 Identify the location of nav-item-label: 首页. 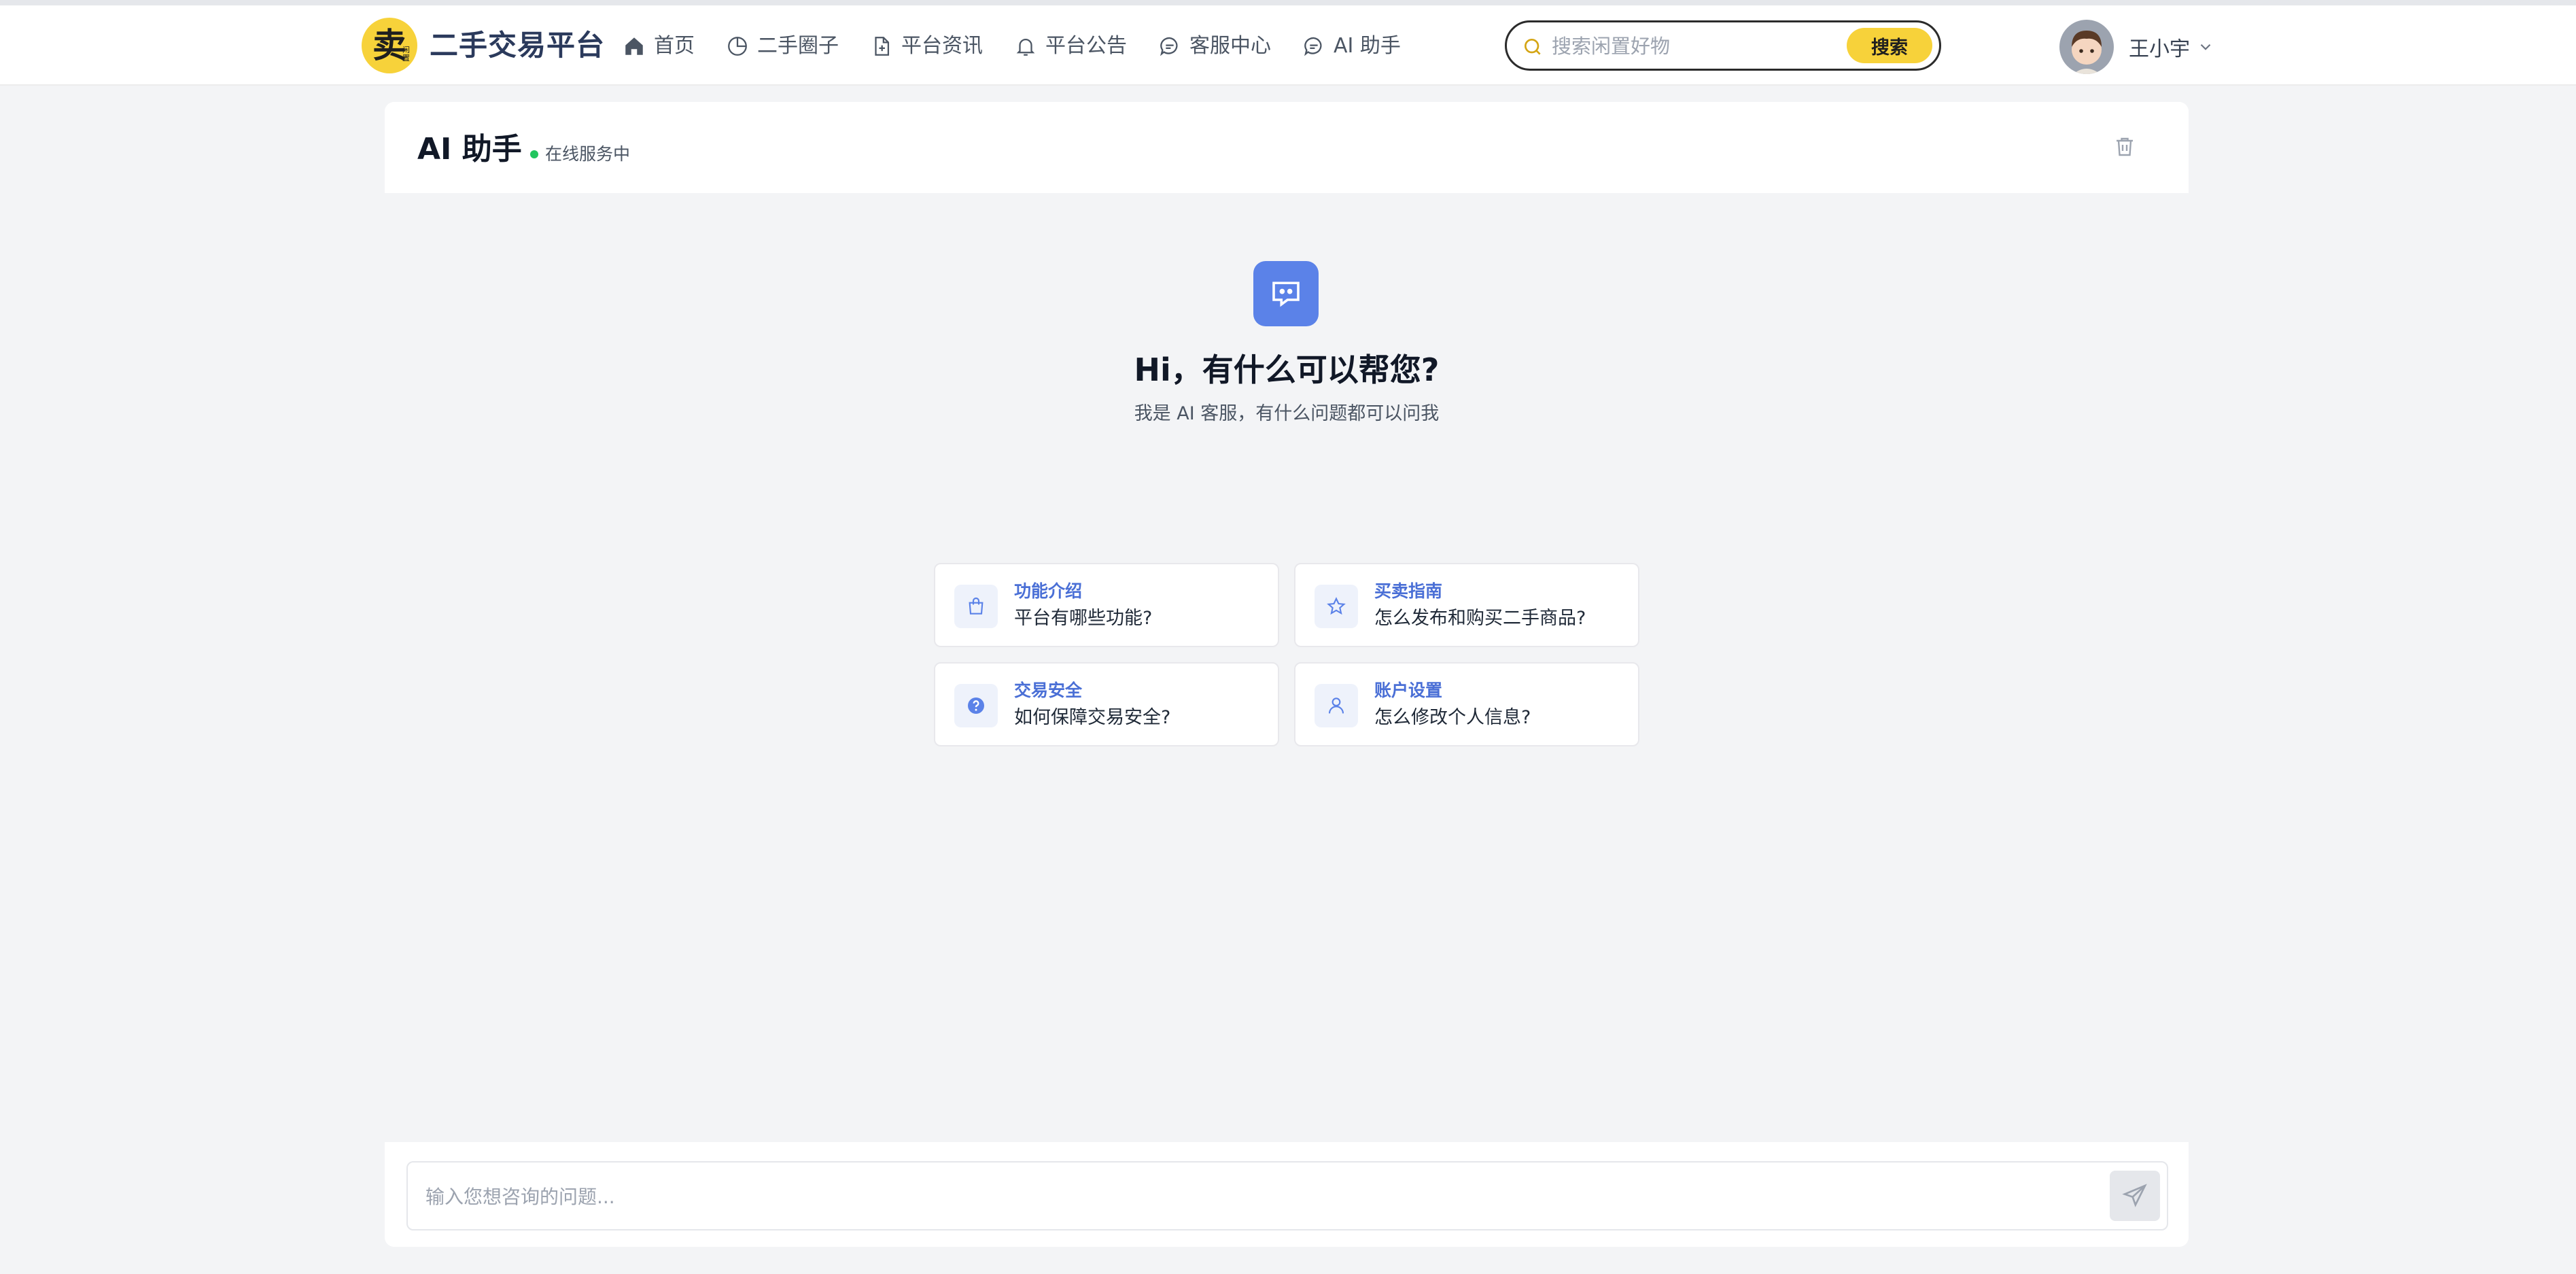
(674, 46).